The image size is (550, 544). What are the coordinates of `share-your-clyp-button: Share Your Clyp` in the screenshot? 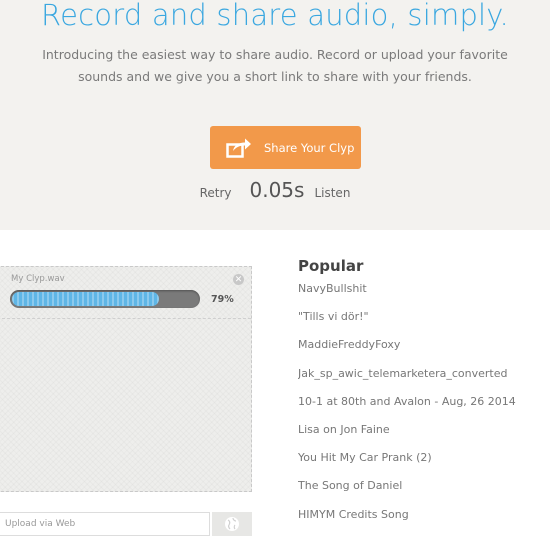 It's located at (285, 147).